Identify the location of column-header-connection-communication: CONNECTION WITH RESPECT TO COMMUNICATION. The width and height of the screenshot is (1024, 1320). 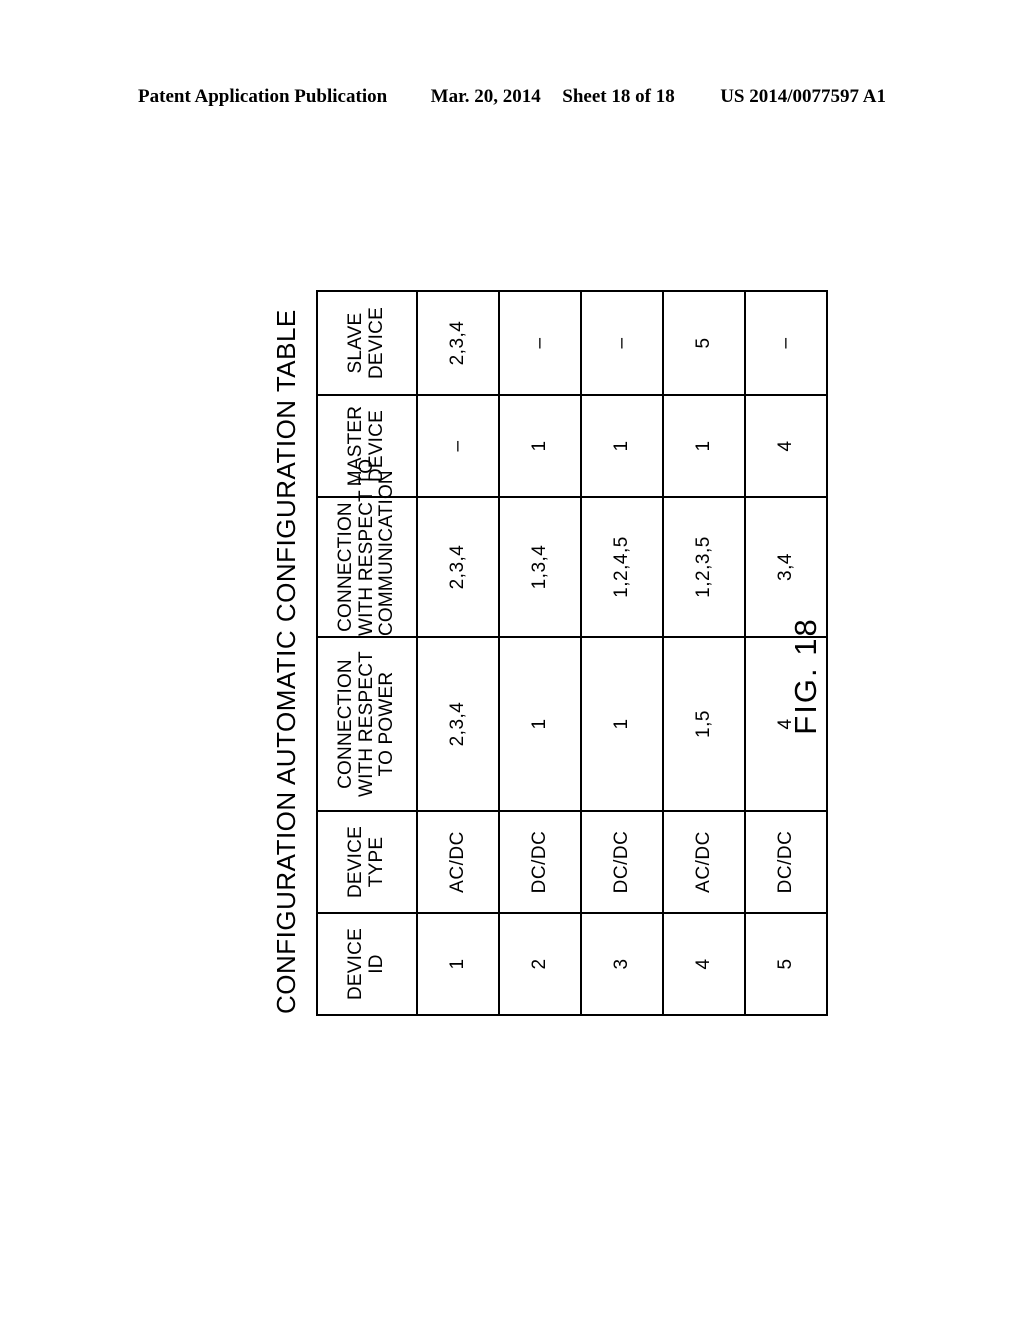
(367, 548).